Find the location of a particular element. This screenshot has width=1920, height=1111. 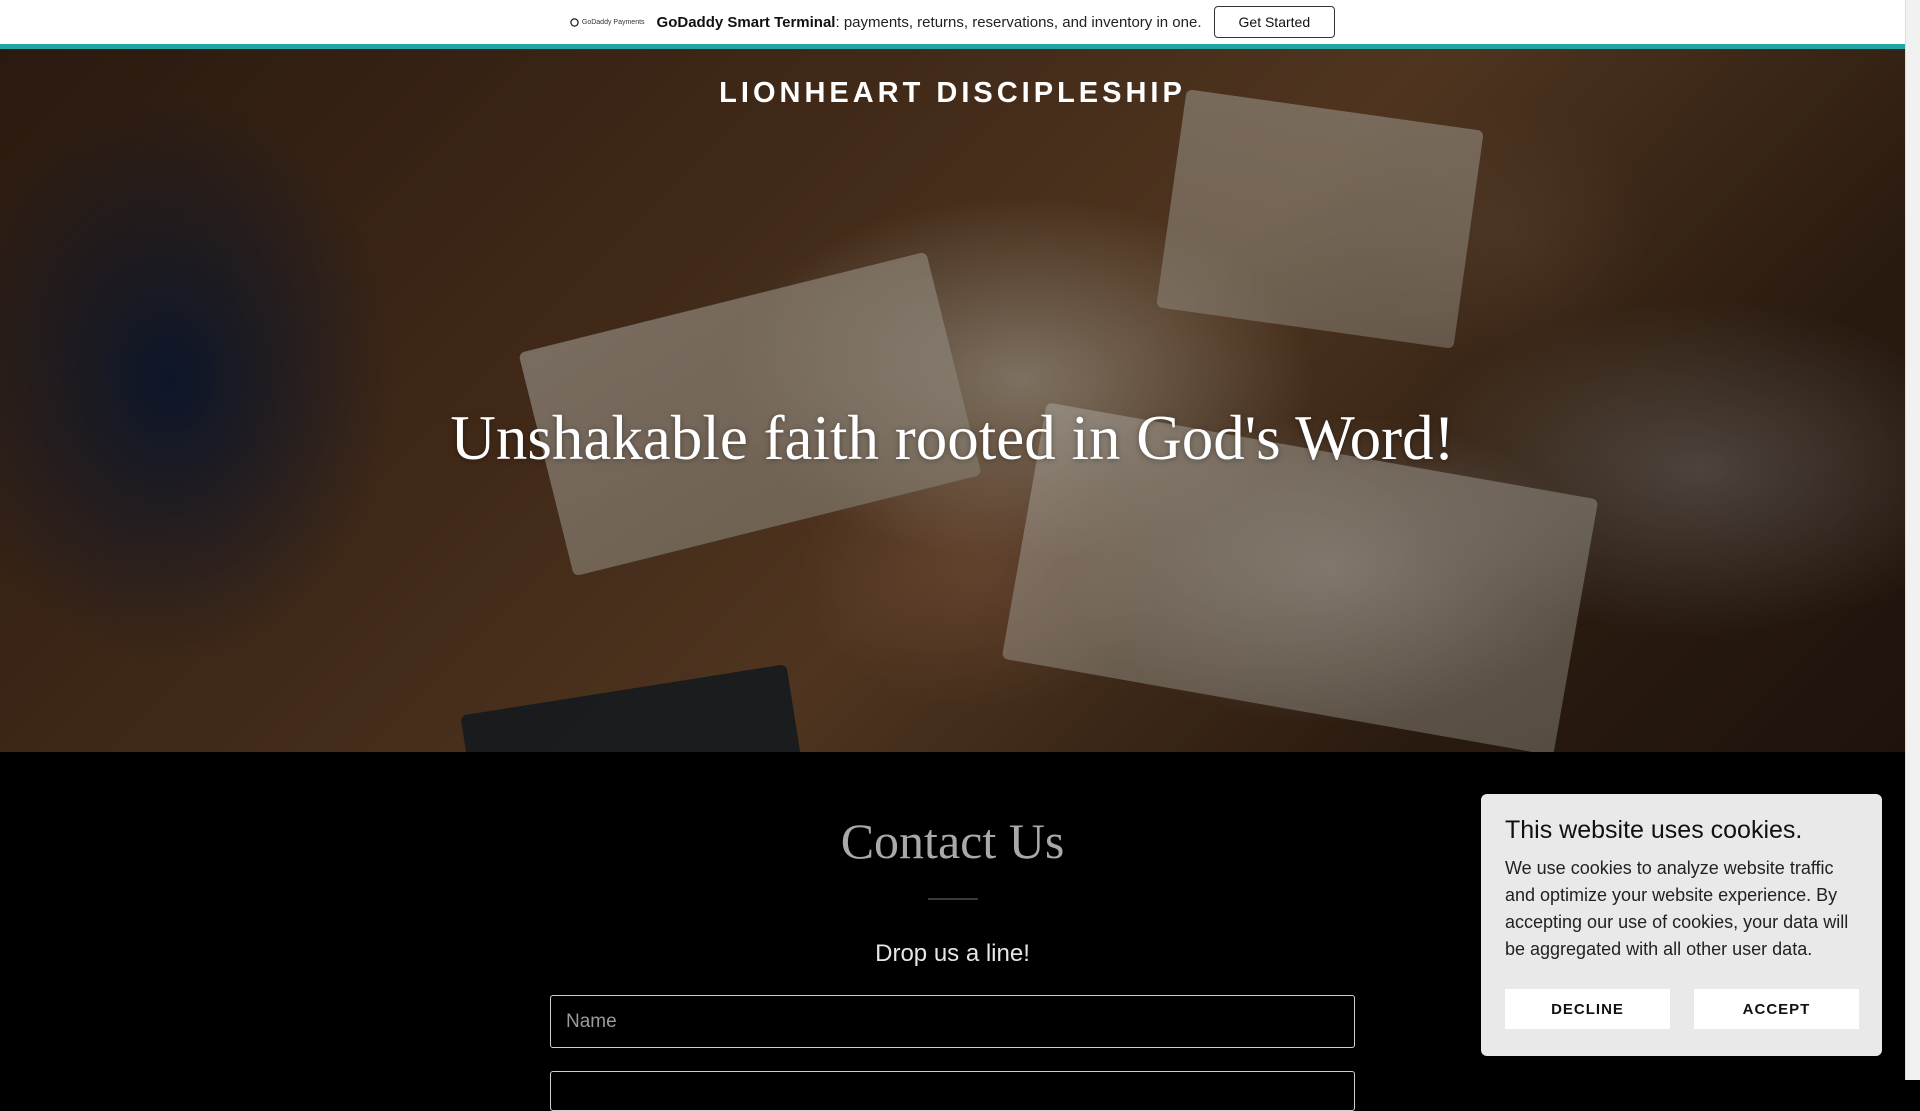

decline-cookies-button: DECLINE is located at coordinates (1587, 1009).